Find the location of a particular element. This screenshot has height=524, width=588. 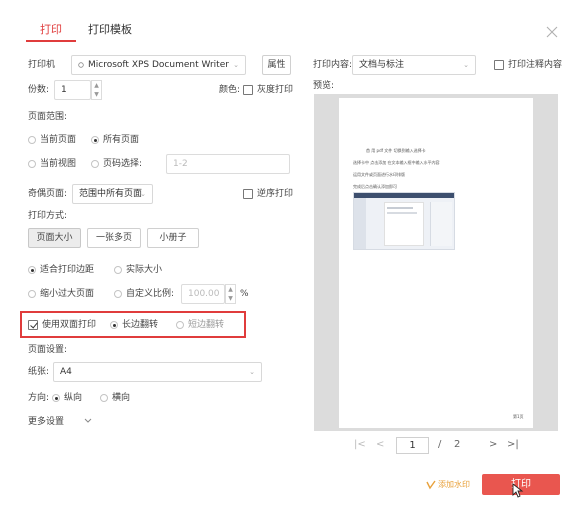

all-pages-label: 所有页面 is located at coordinates (121, 140).